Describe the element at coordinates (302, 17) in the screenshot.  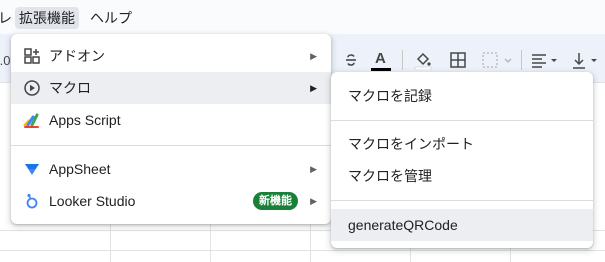
I see `menubar: レ 拡張機能 ヘルプ` at that location.